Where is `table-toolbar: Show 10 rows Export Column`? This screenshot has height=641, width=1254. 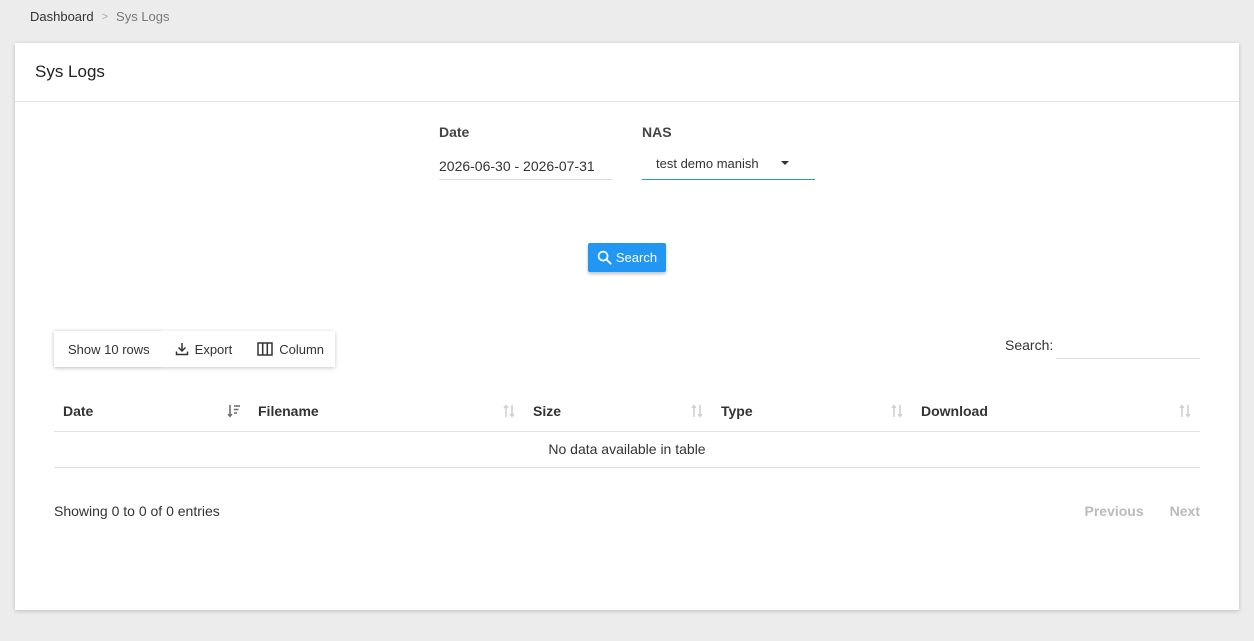 table-toolbar: Show 10 rows Export Column is located at coordinates (195, 349).